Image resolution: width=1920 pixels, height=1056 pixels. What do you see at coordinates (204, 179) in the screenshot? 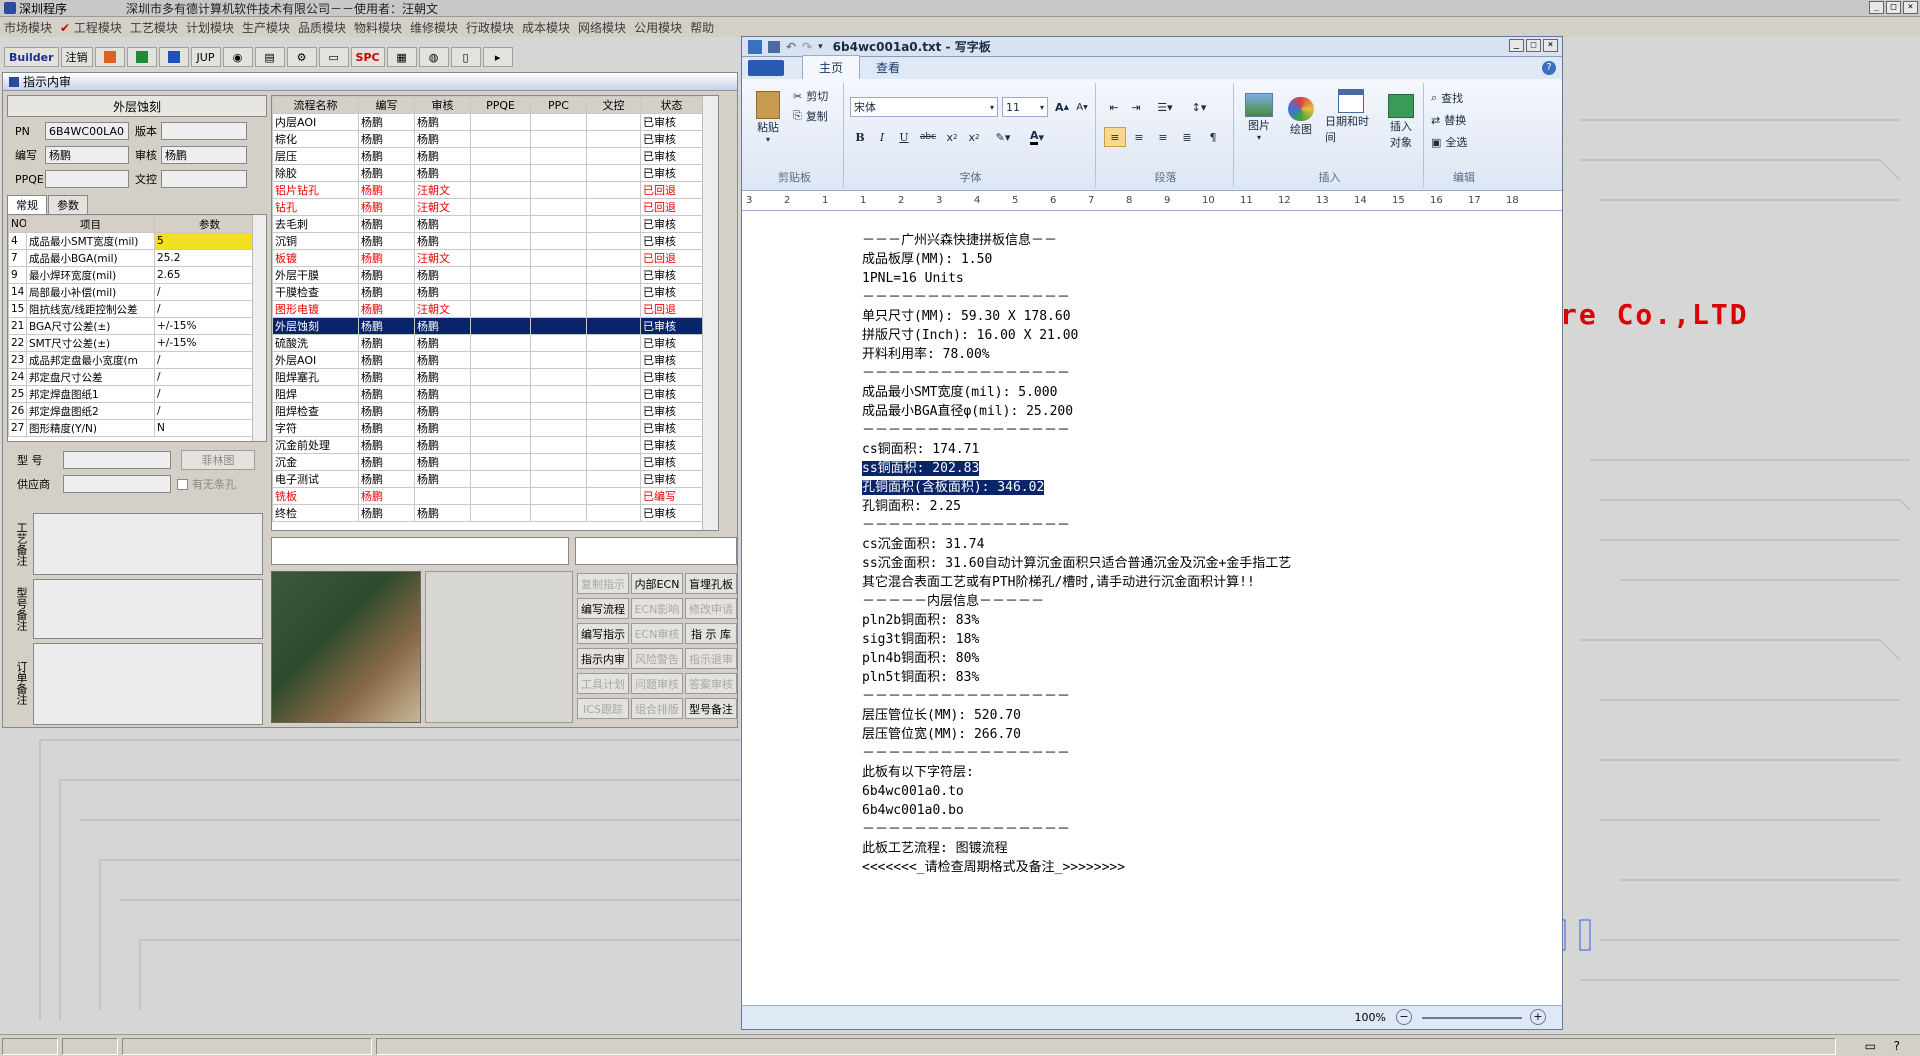
I see `control-field` at bounding box center [204, 179].